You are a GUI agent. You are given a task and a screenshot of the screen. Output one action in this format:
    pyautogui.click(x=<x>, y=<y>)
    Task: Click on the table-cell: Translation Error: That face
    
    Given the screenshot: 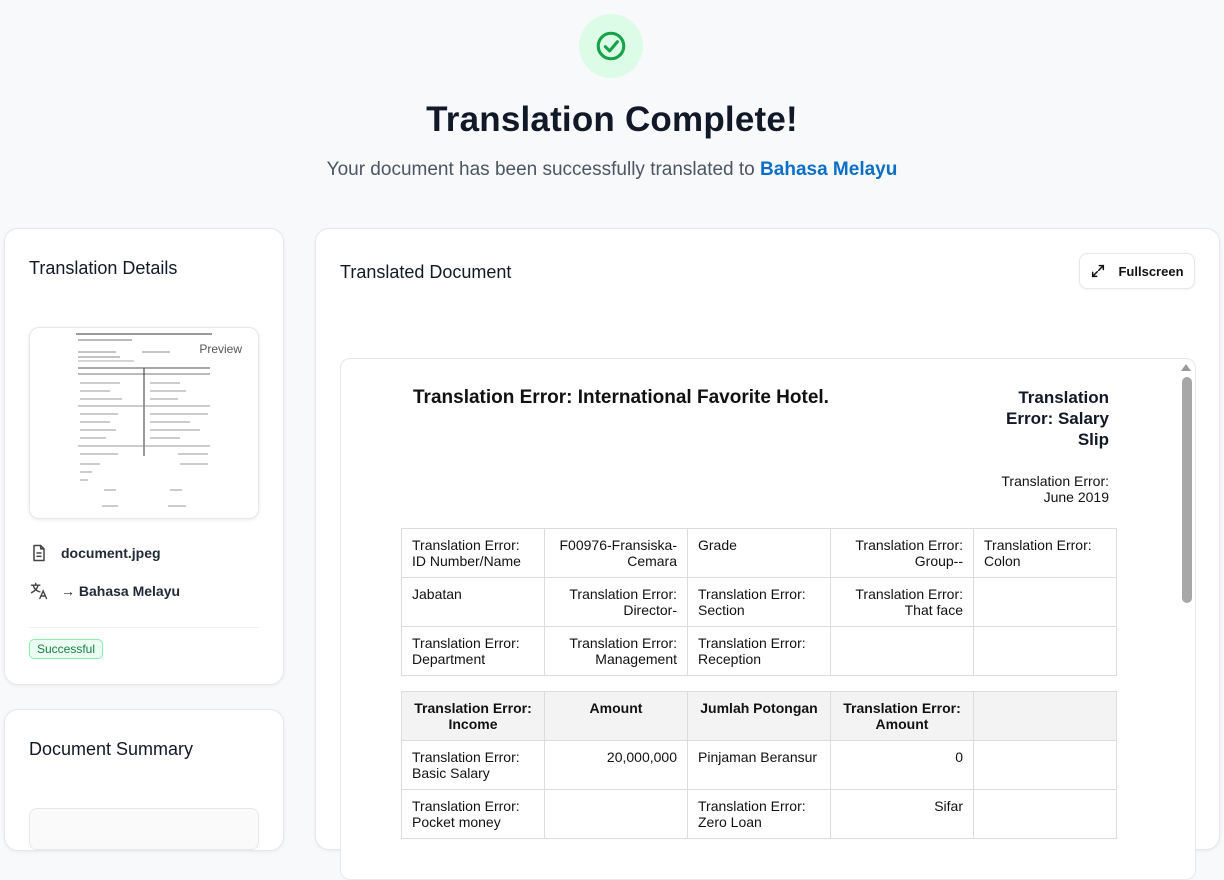 What is the action you would take?
    pyautogui.click(x=902, y=602)
    